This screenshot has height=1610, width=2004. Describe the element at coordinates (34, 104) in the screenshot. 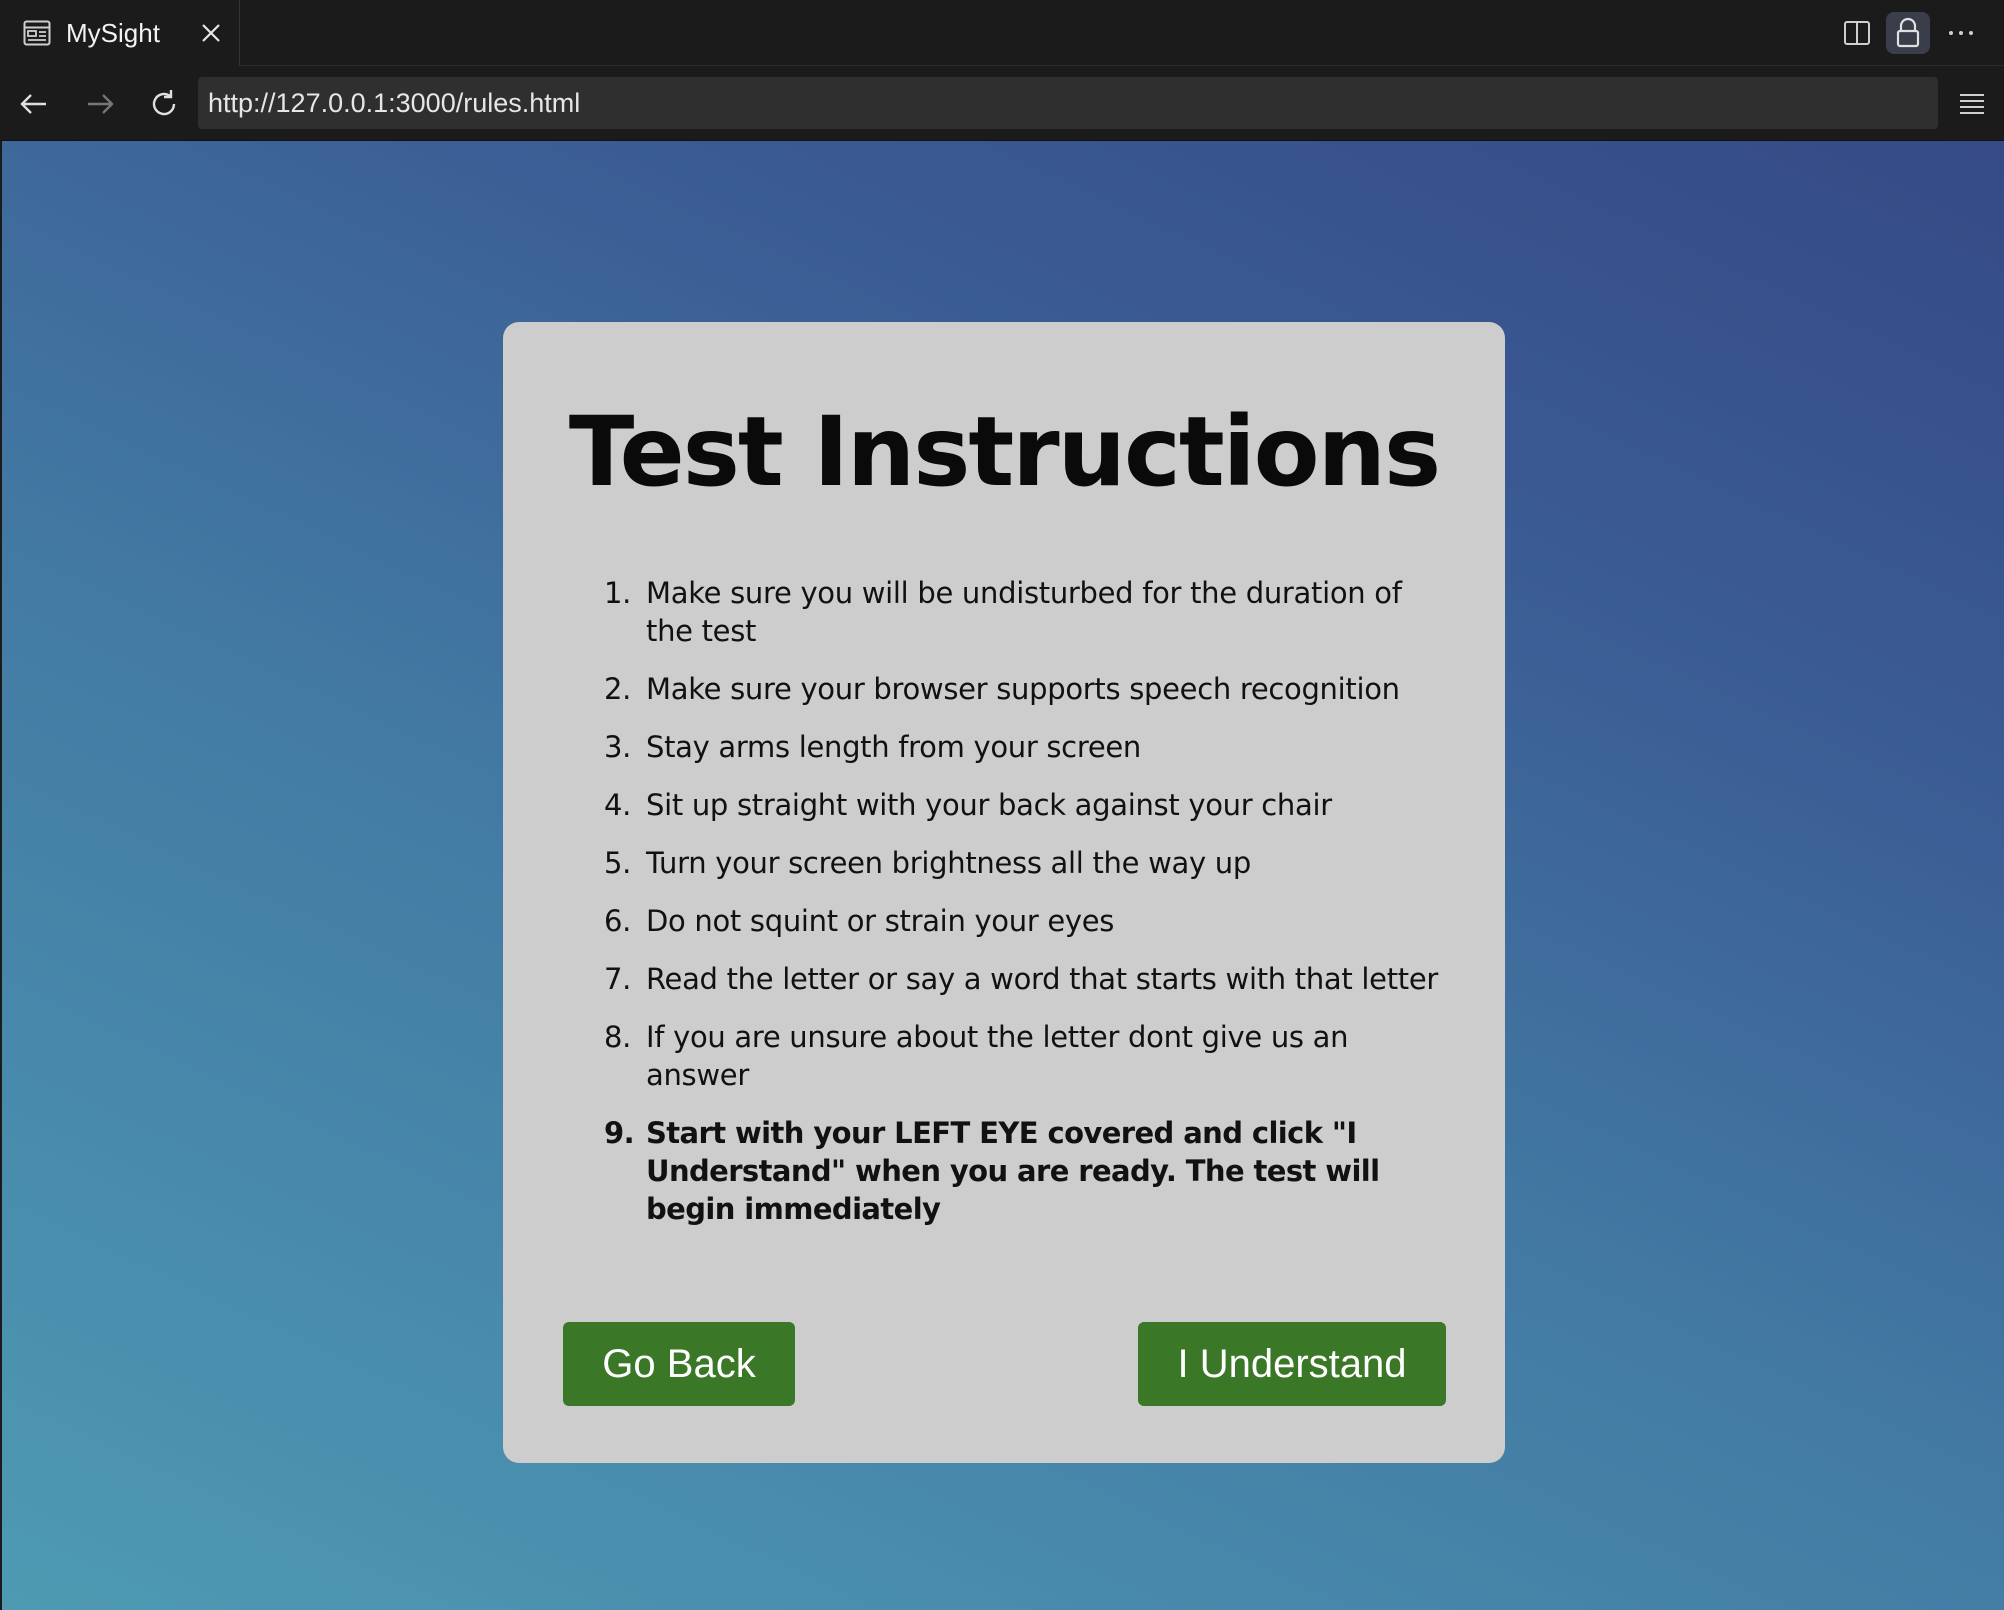

I see `back-arrow-icon` at that location.